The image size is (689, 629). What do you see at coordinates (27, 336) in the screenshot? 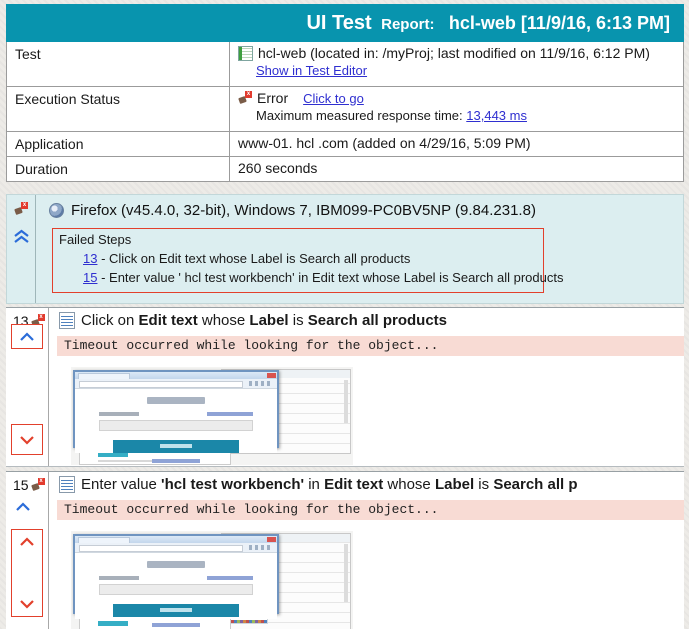
I see `step-13-prev-button` at bounding box center [27, 336].